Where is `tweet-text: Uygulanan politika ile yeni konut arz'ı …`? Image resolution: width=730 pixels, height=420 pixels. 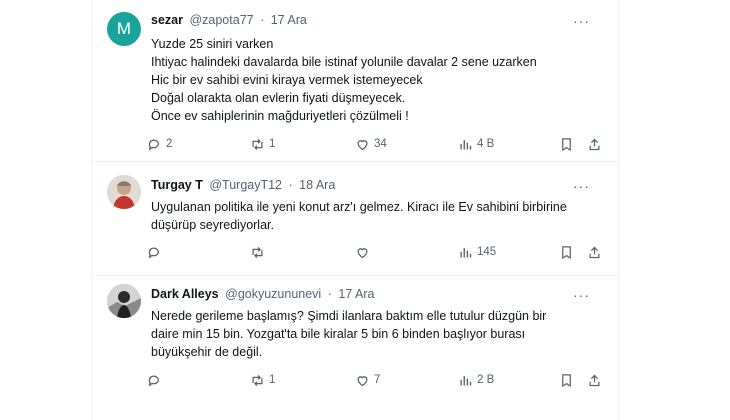 tweet-text: Uygulanan politika ile yeni konut arz'ı … is located at coordinates (376, 216).